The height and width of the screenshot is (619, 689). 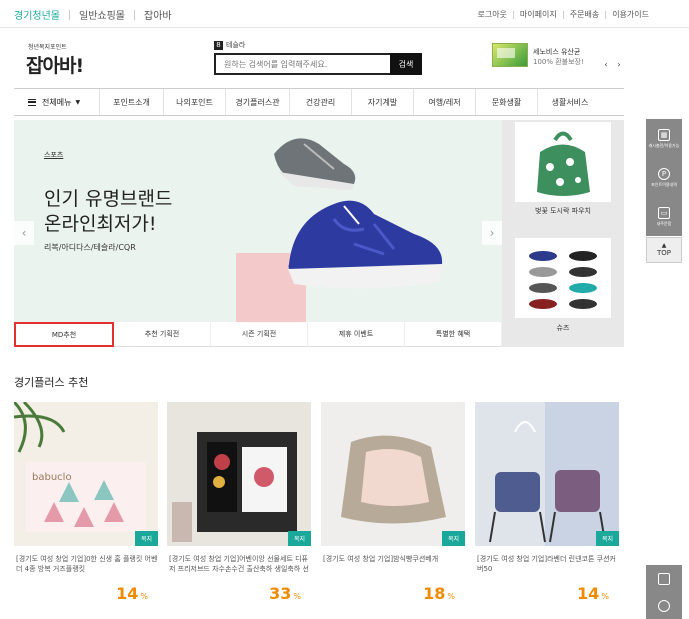 What do you see at coordinates (563, 211) in the screenshot?
I see `side-product-label: 벚꽃 도시락 파우치` at bounding box center [563, 211].